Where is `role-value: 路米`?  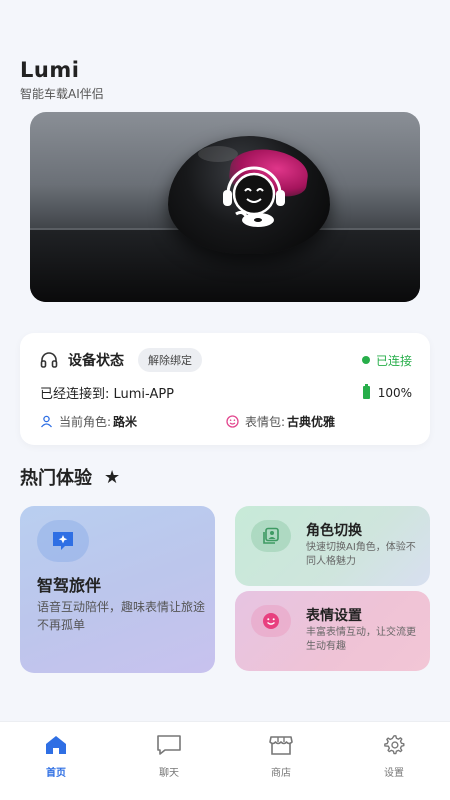
role-value: 路米 is located at coordinates (125, 422).